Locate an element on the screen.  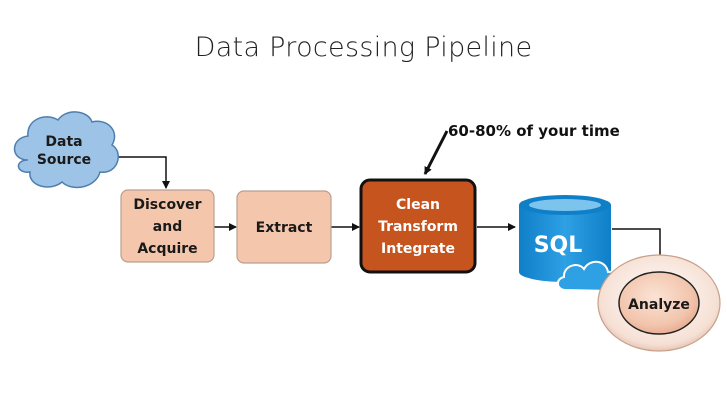
data-source-label-line1: Data is located at coordinates (63, 142).